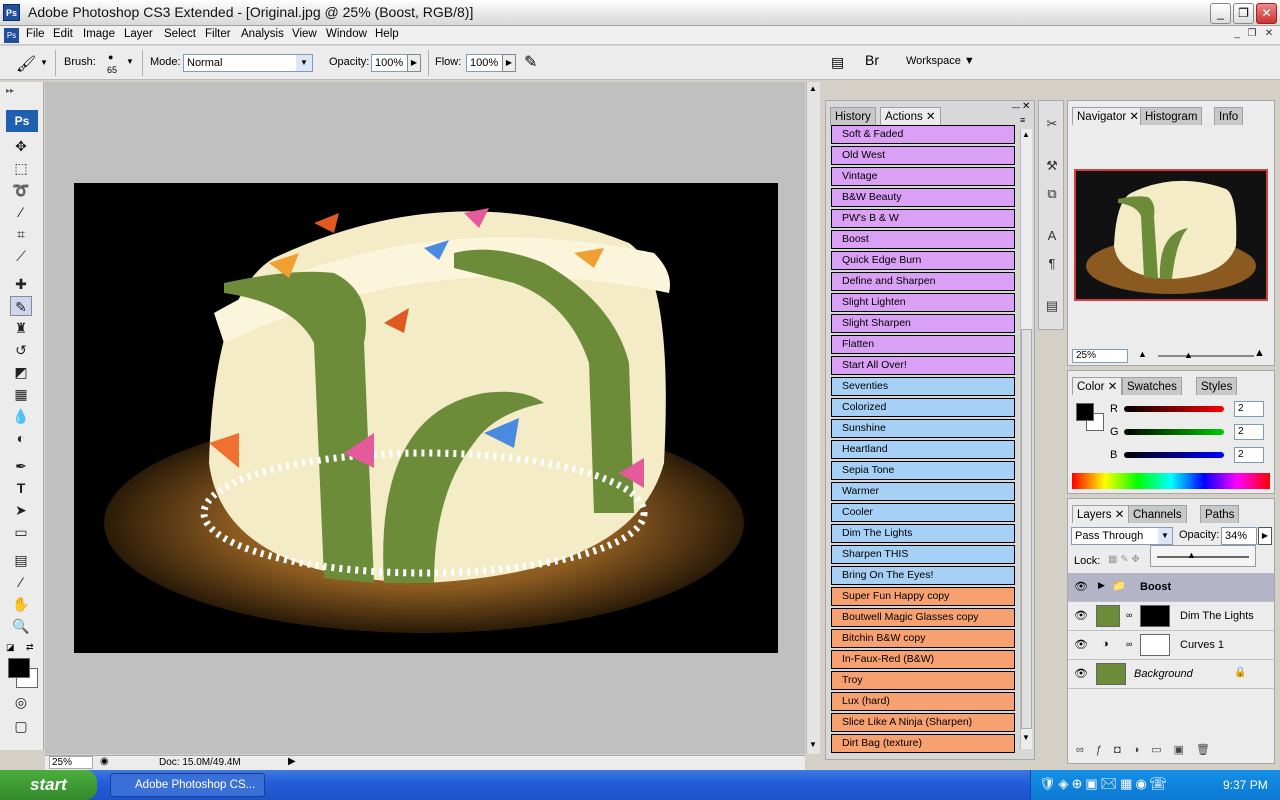 The height and width of the screenshot is (800, 1280). What do you see at coordinates (21, 168) in the screenshot?
I see `marquee-tool-icon: ⬚` at bounding box center [21, 168].